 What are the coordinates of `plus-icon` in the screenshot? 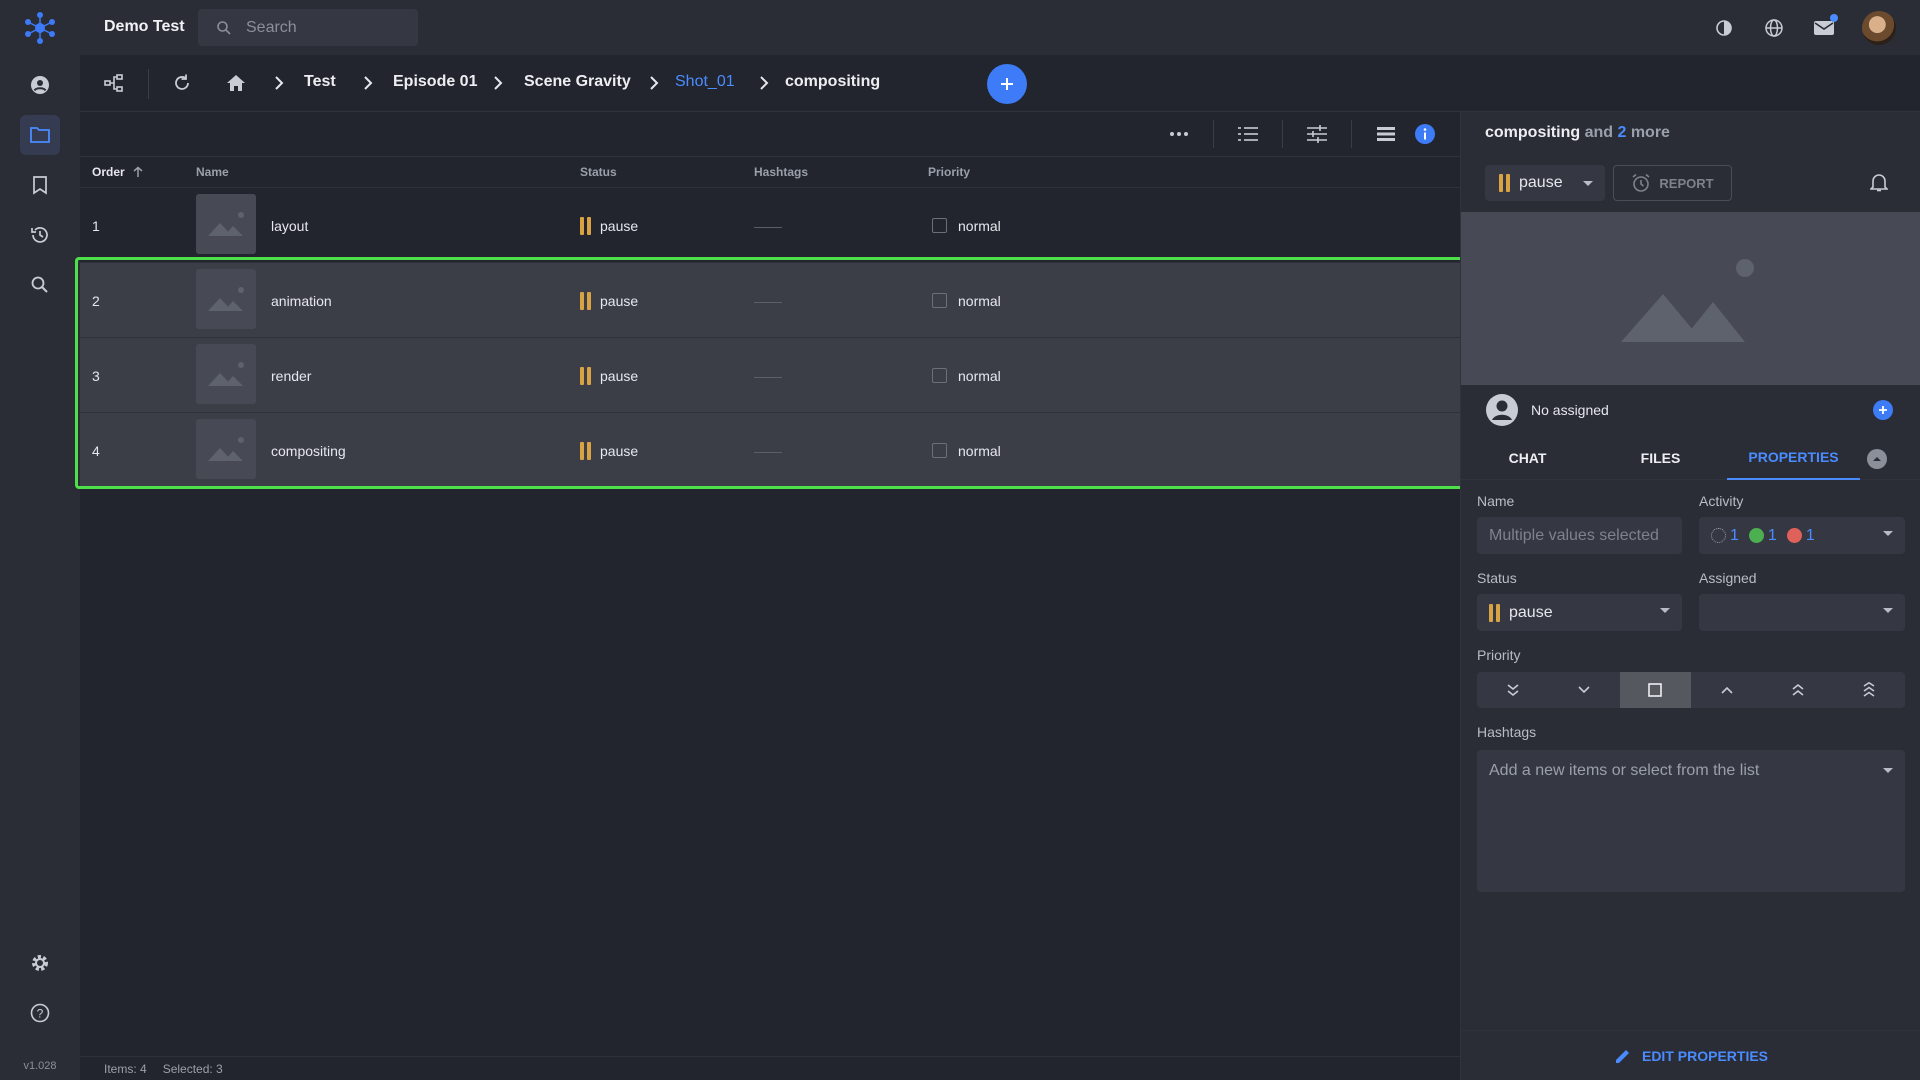 It's located at (1883, 410).